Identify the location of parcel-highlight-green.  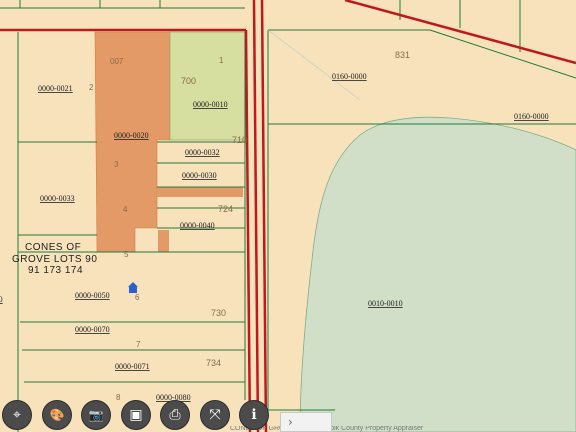
(208, 86).